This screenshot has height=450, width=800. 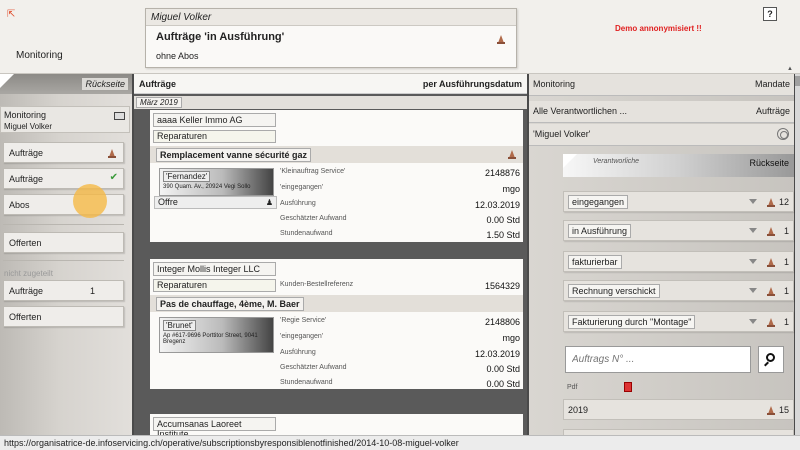 I want to click on monitoring-panel: Monitoring Miguel Volker, so click(x=65, y=119).